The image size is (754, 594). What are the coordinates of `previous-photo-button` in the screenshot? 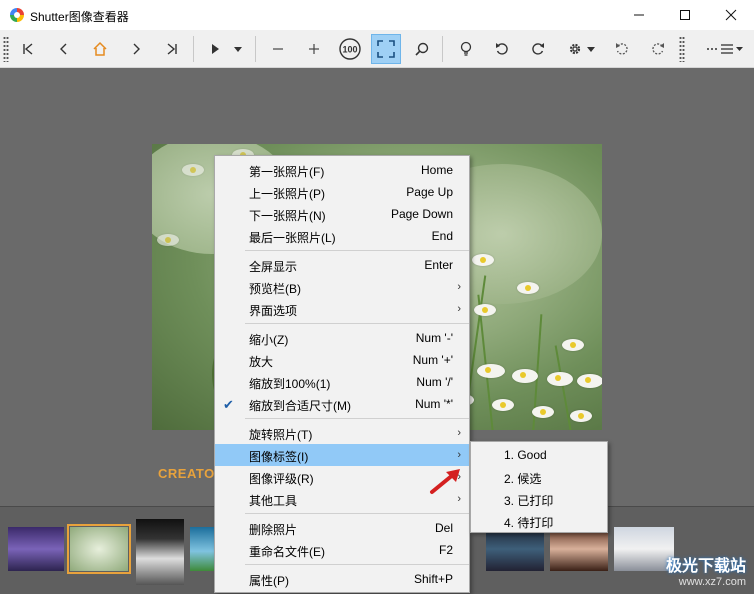 It's located at (64, 49).